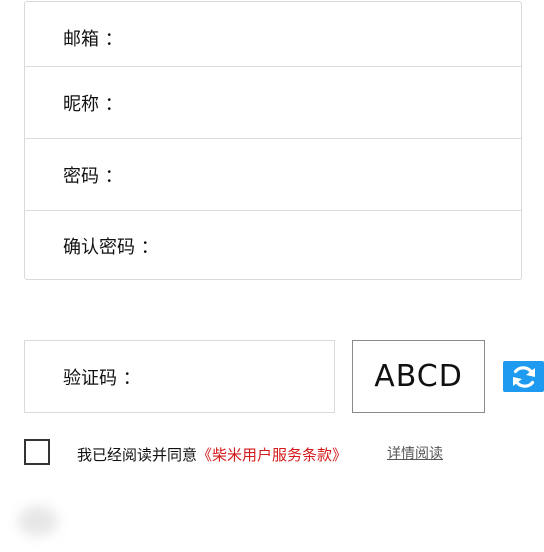  I want to click on agreement-text: 我已经阅读并同意《柴米用户服务条款》, so click(212, 454).